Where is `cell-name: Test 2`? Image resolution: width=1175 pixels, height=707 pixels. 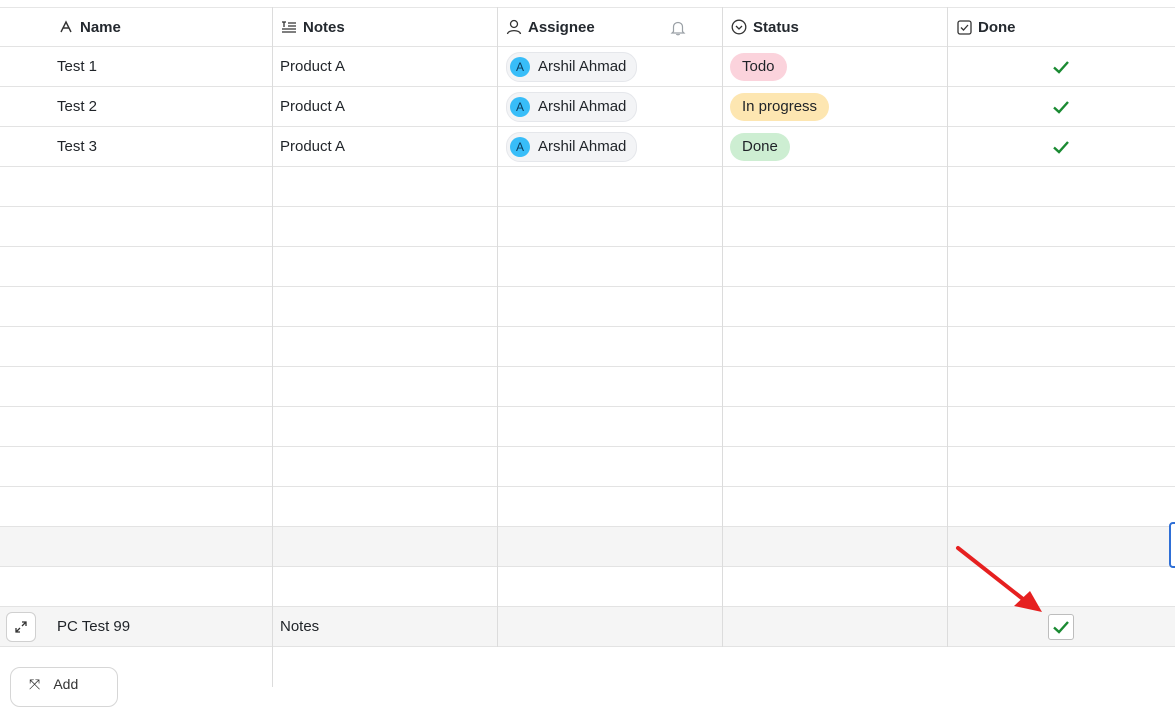 cell-name: Test 2 is located at coordinates (164, 106).